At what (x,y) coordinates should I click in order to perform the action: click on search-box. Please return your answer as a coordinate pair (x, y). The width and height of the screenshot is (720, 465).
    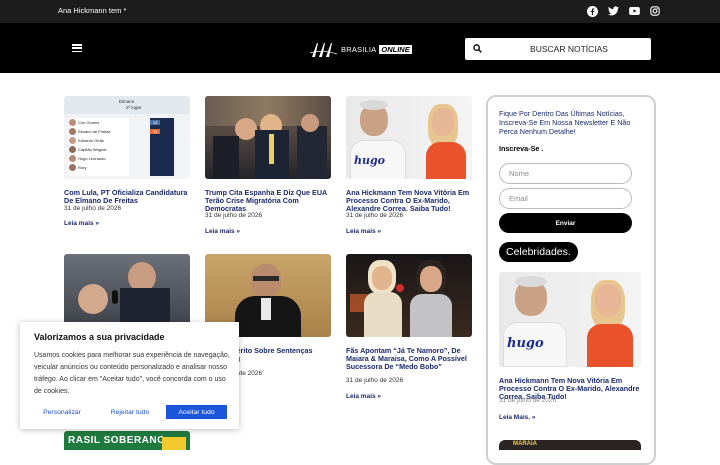
    Looking at the image, I should click on (558, 49).